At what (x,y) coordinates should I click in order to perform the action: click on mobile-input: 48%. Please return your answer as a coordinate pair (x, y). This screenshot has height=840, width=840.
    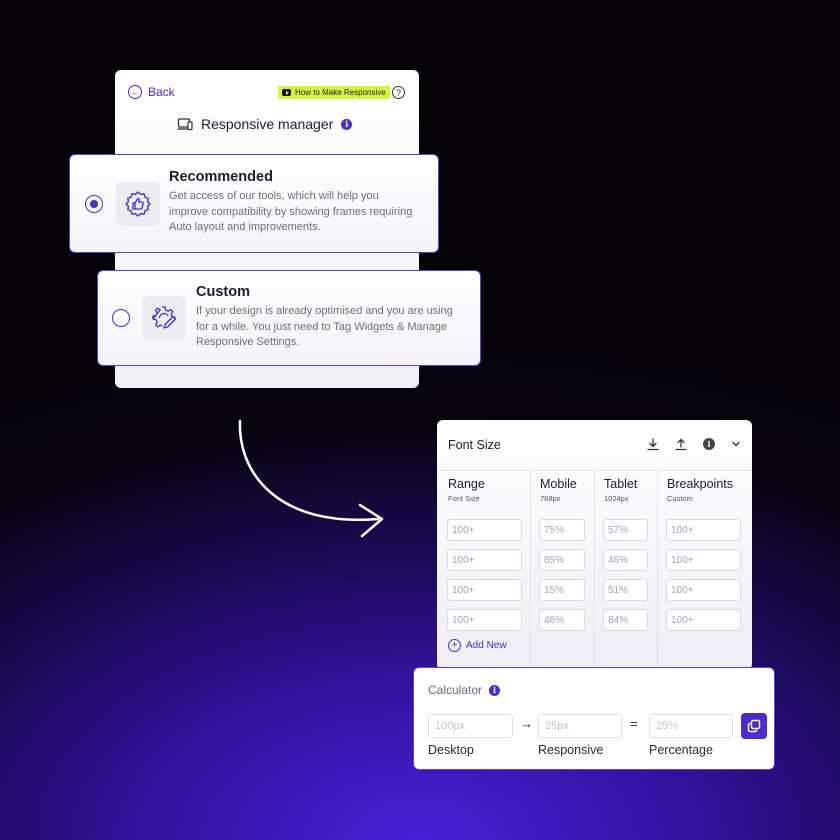
    Looking at the image, I should click on (562, 620).